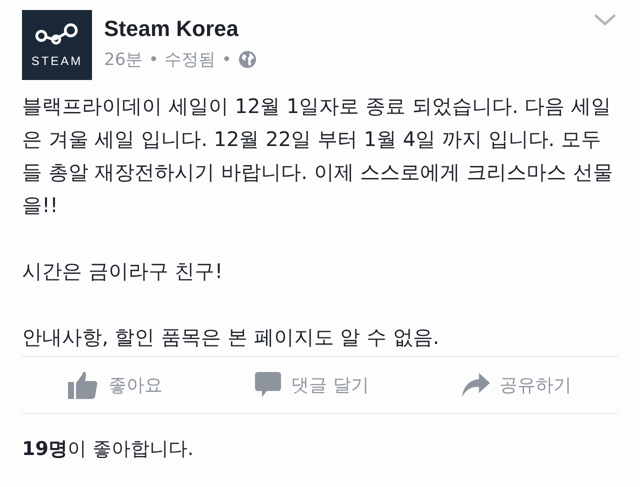 This screenshot has width=640, height=487. What do you see at coordinates (57, 61) in the screenshot?
I see `logo-text: STEAM` at bounding box center [57, 61].